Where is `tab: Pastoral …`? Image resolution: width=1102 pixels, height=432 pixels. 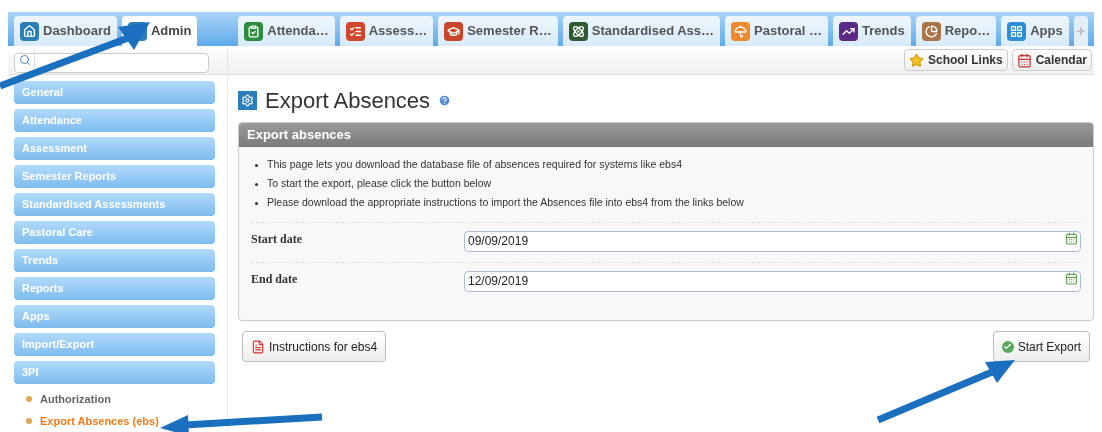
tab: Pastoral … is located at coordinates (776, 31).